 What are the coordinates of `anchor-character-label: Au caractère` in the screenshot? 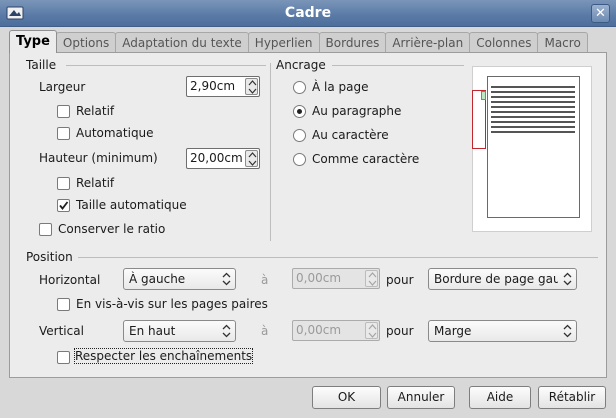 It's located at (350, 135).